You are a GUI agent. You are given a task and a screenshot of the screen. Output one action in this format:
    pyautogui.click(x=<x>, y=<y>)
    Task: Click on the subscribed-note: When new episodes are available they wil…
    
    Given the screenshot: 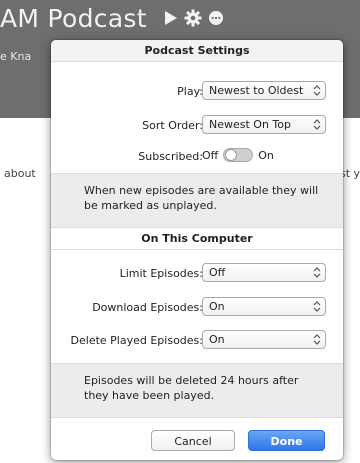 What is the action you would take?
    pyautogui.click(x=197, y=200)
    